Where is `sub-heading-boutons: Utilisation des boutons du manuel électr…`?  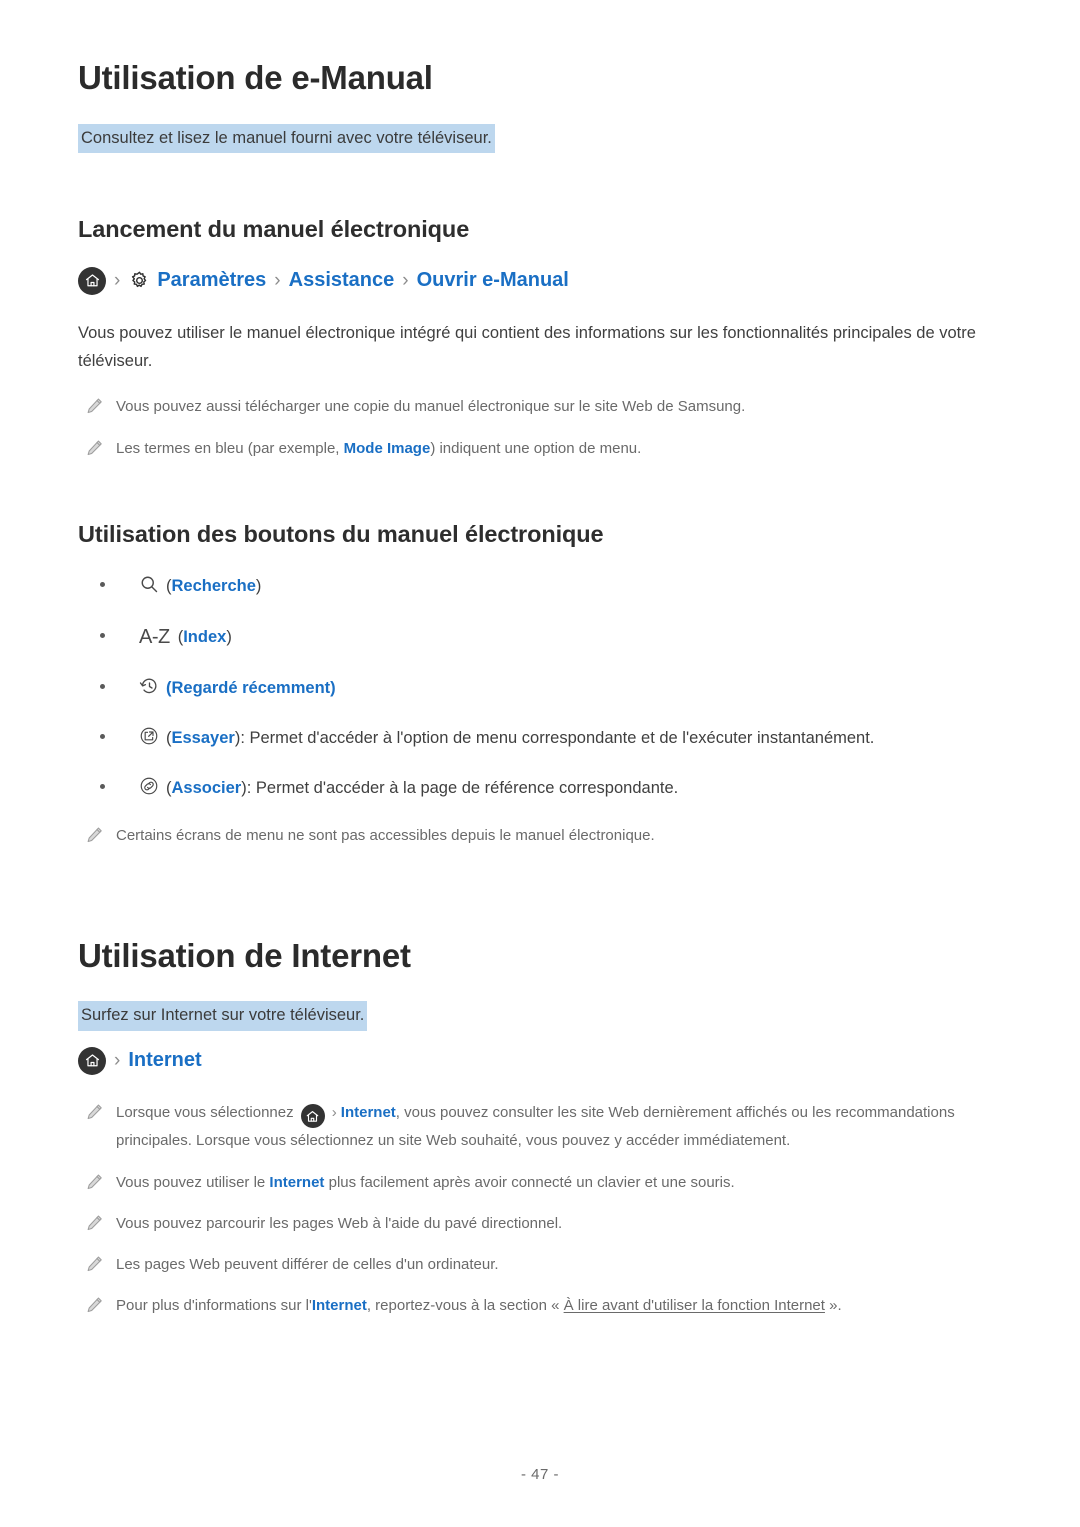 sub-heading-boutons: Utilisation des boutons du manuel électr… is located at coordinates (341, 533).